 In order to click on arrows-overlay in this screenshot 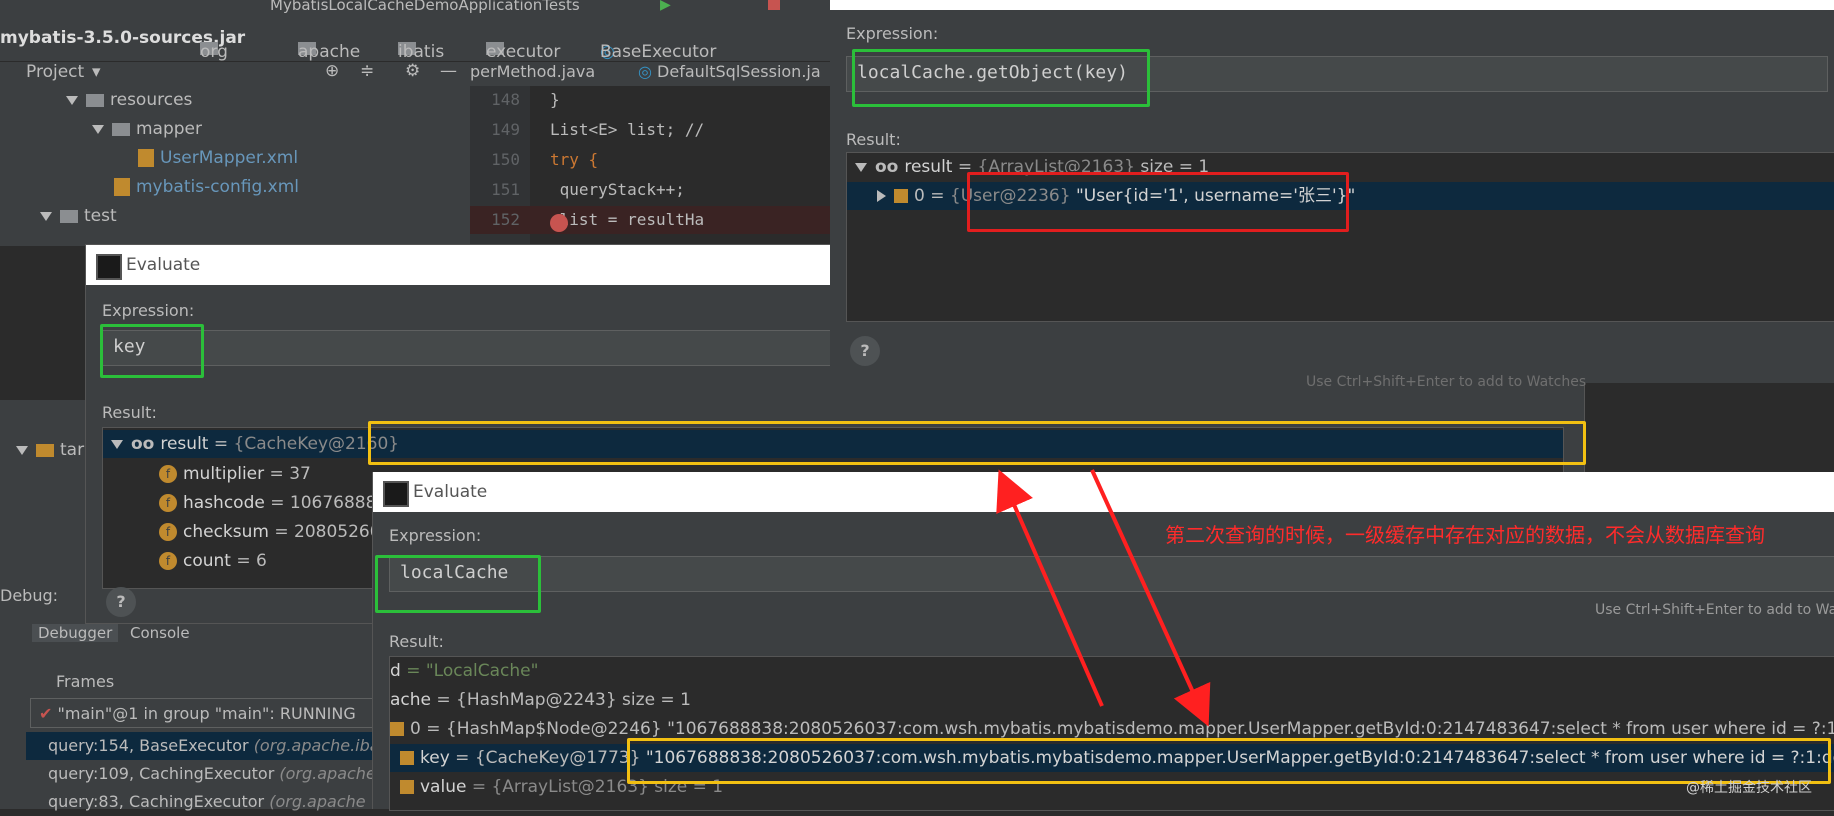, I will do `click(1103, 598)`.